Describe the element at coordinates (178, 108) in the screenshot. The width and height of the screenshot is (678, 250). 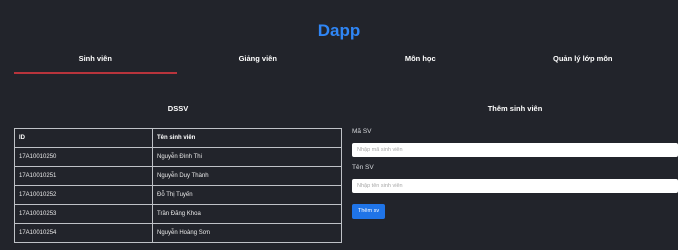
I see `student-list-title: DSSV` at that location.